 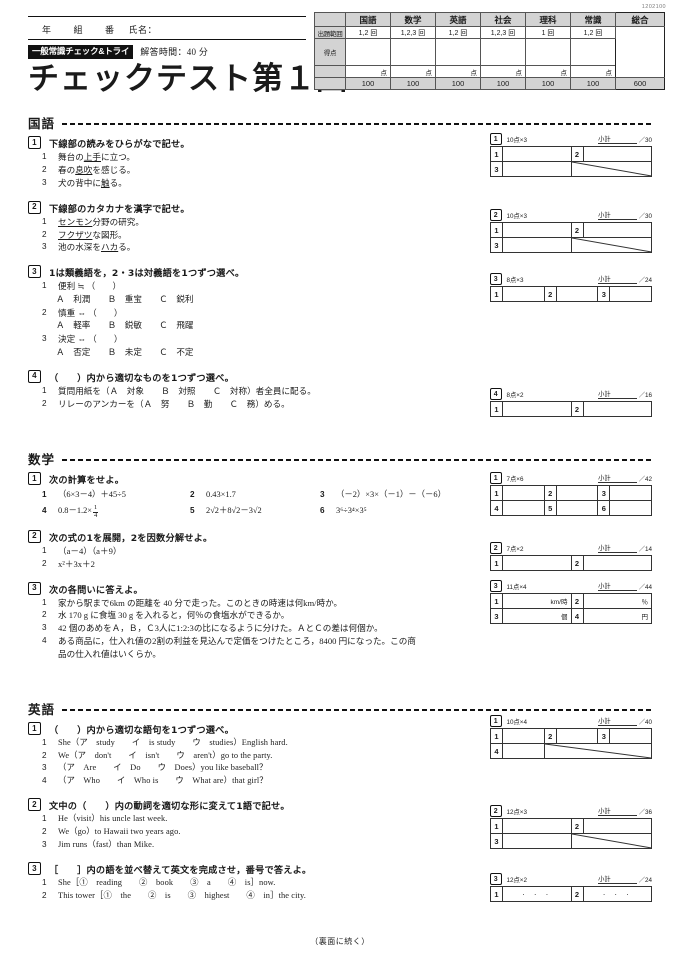 I want to click on table-row: 1 2, so click(x=571, y=230).